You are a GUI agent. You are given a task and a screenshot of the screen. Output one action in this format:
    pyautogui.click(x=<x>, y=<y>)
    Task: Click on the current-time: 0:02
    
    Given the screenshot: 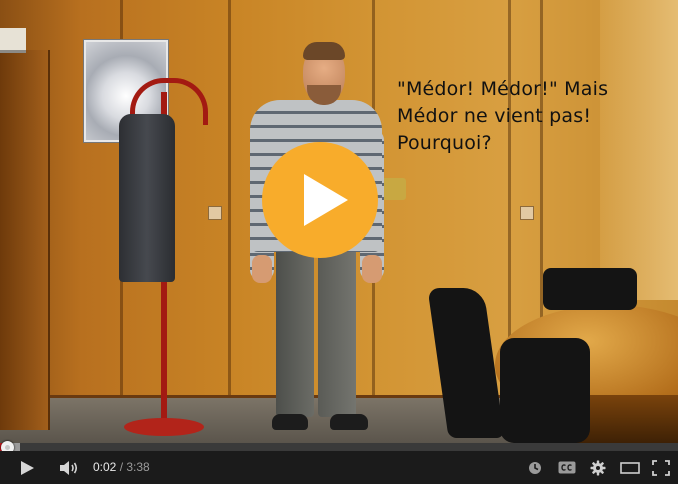 What is the action you would take?
    pyautogui.click(x=105, y=467)
    